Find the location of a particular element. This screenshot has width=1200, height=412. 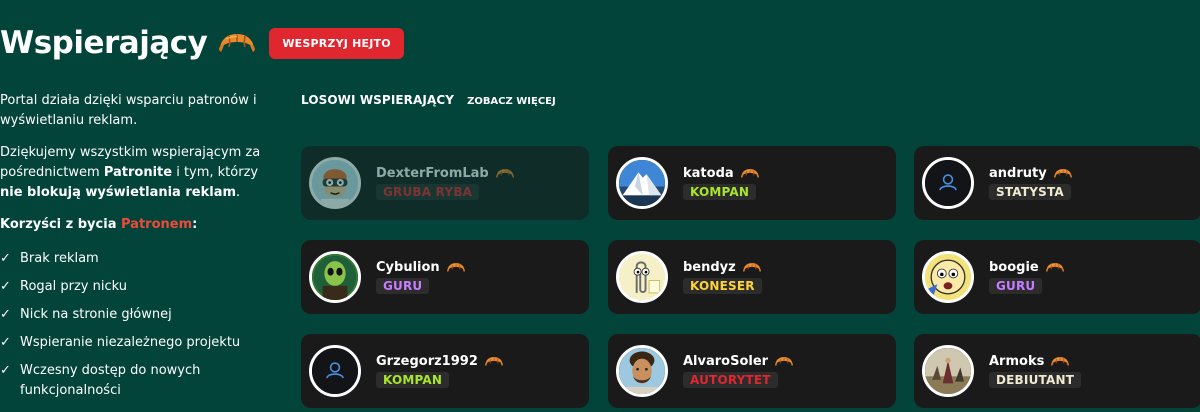

supporter-name: AlvaroSoler is located at coordinates (725, 361).